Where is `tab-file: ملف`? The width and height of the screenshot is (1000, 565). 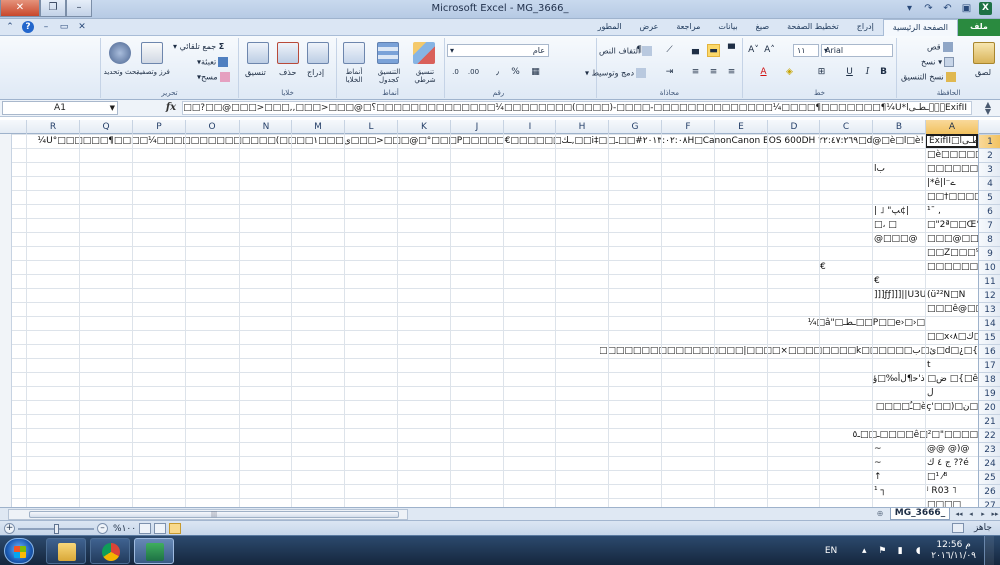
tab-file: ملف is located at coordinates (979, 27).